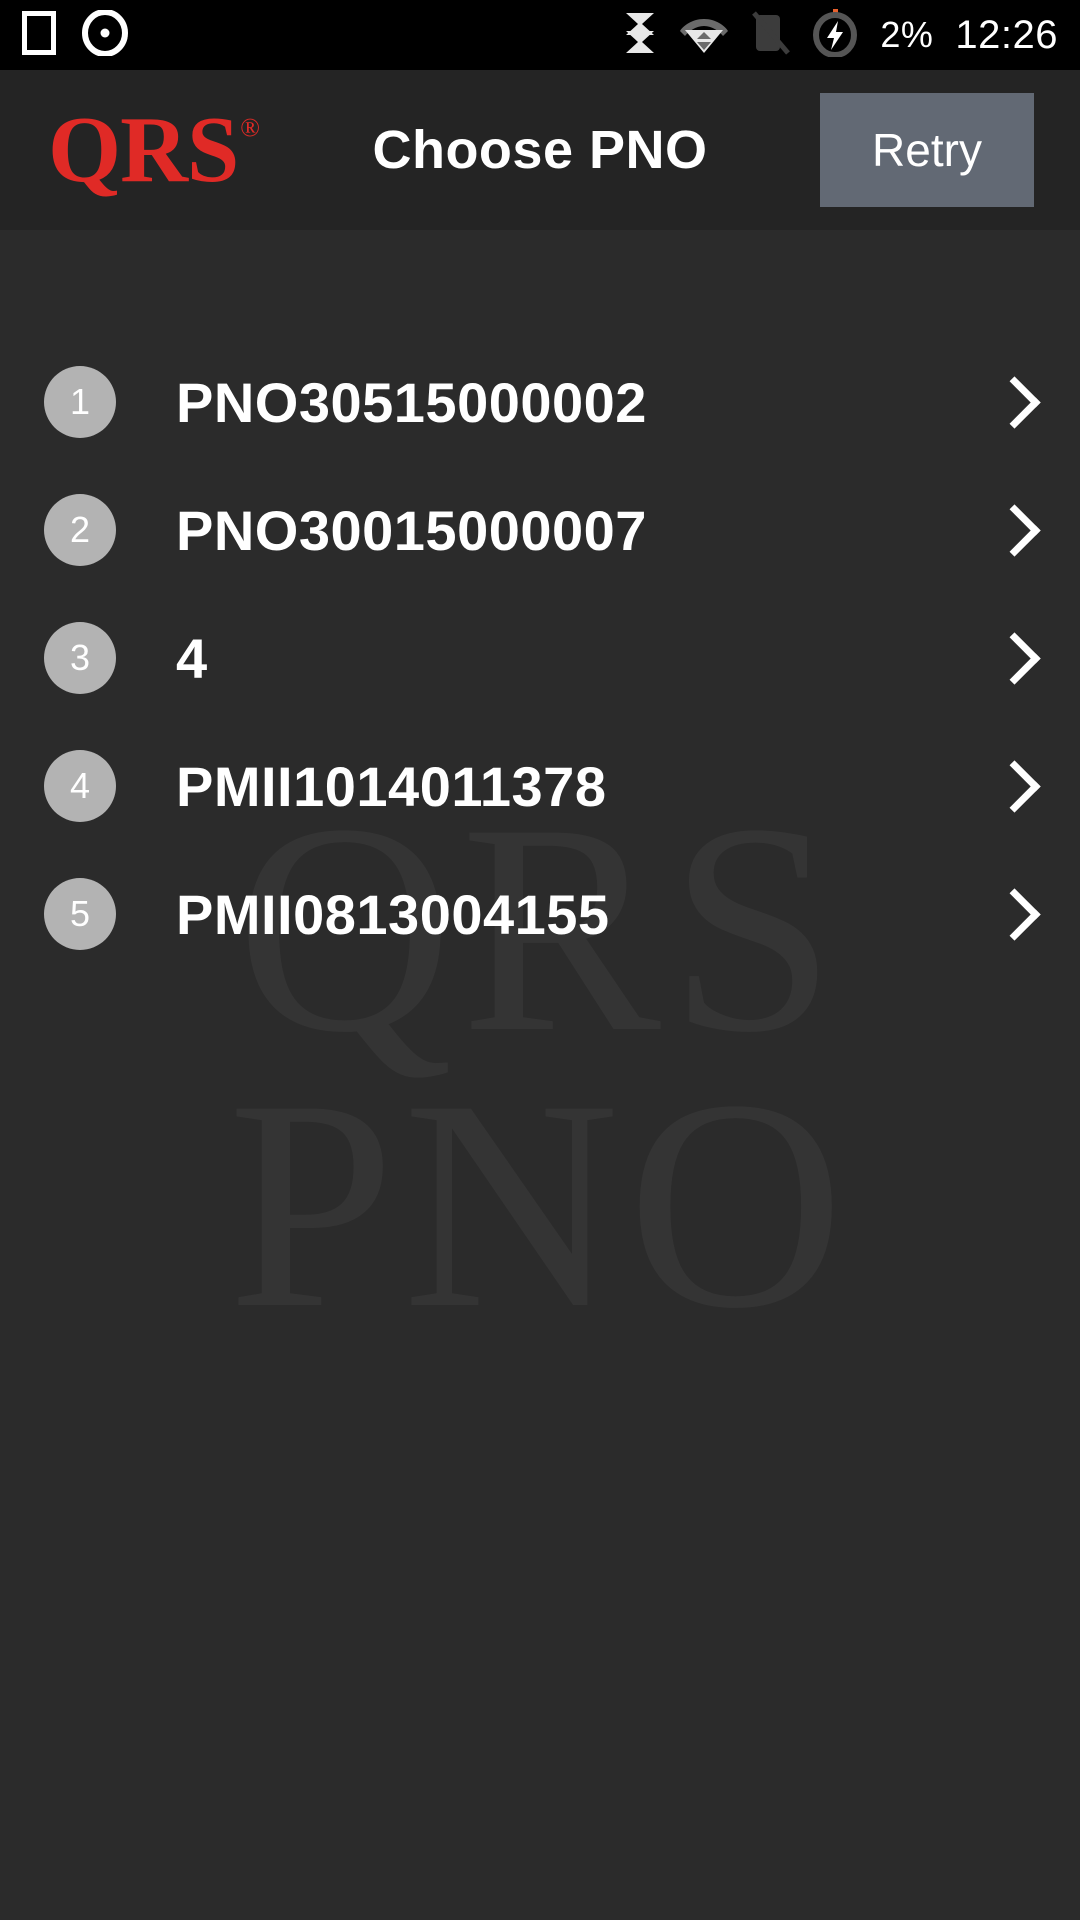 The image size is (1080, 1920). I want to click on list-item: 1 PNO30515000002, so click(540, 402).